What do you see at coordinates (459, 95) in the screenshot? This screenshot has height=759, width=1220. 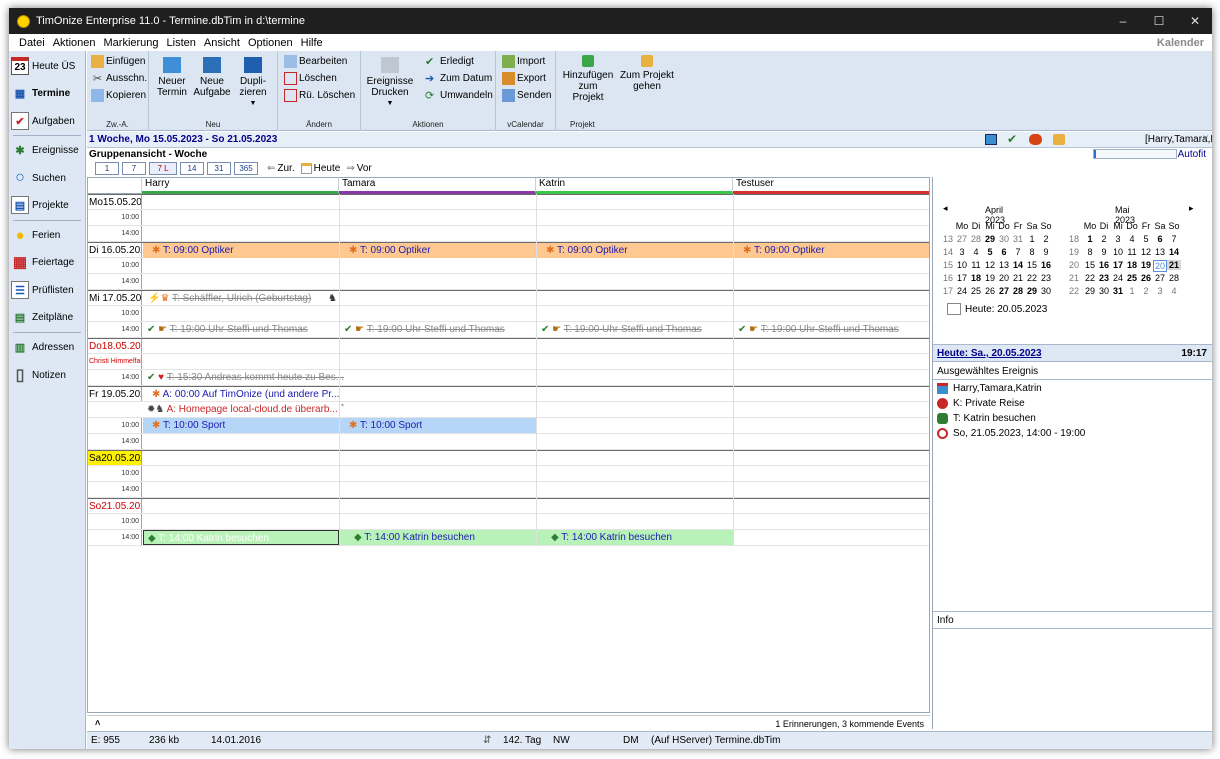 I see `convert-button: ⟳ Umwandeln` at bounding box center [459, 95].